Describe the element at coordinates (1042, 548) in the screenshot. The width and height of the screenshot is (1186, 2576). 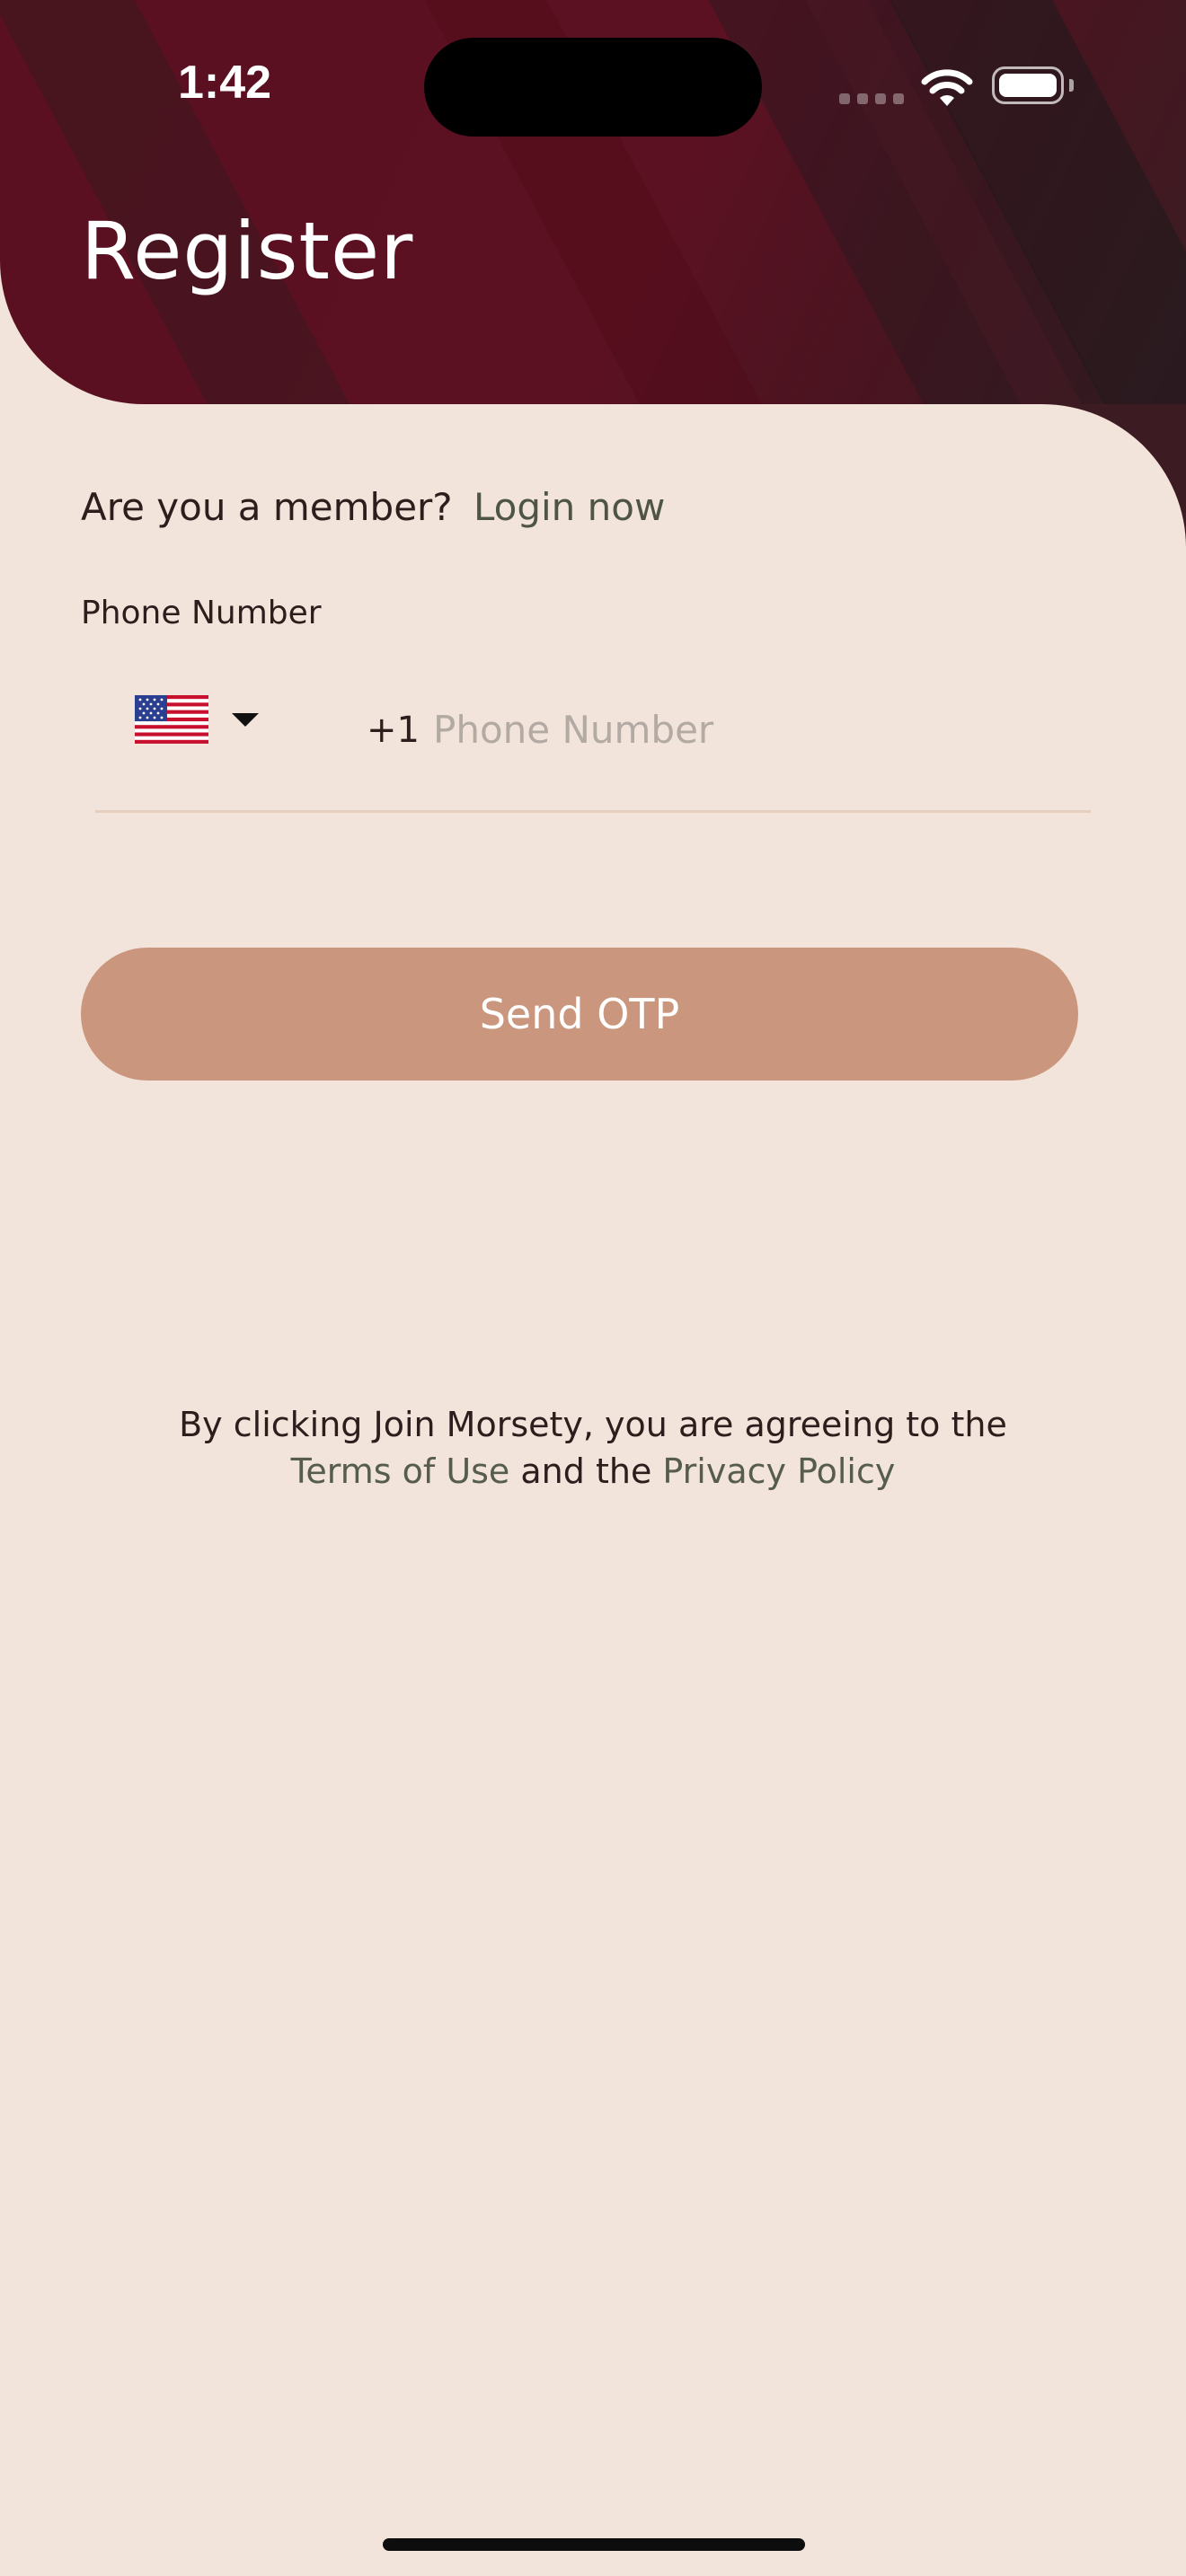
I see `content-corner` at that location.